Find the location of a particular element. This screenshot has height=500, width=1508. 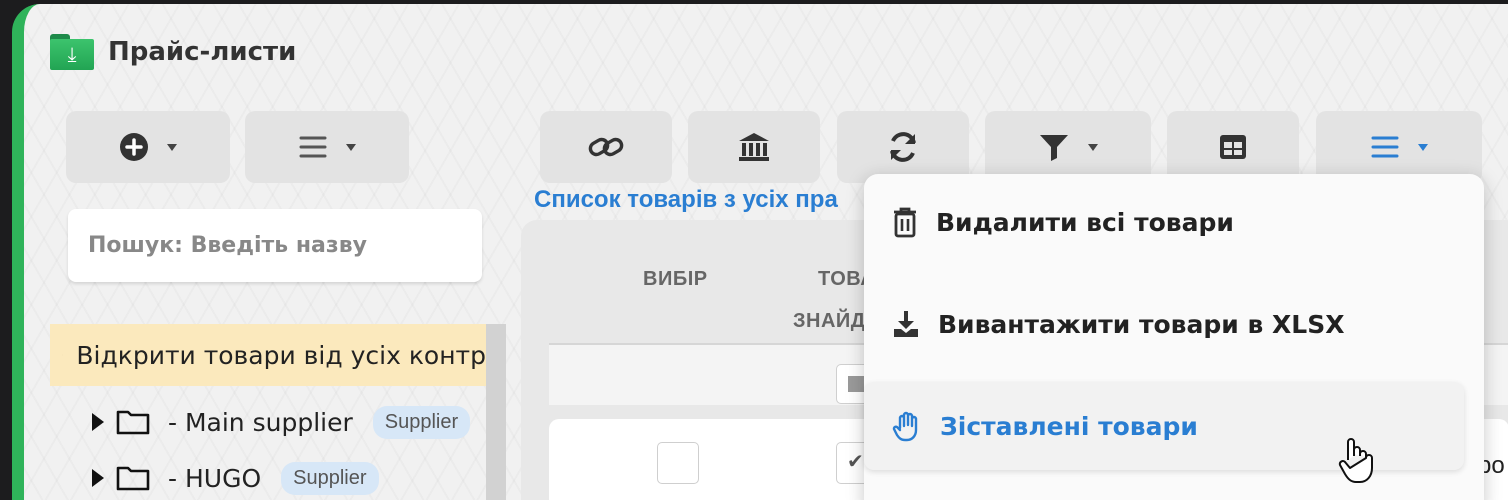

tree-item-hugo: - HUGO Supplier is located at coordinates (235, 478).